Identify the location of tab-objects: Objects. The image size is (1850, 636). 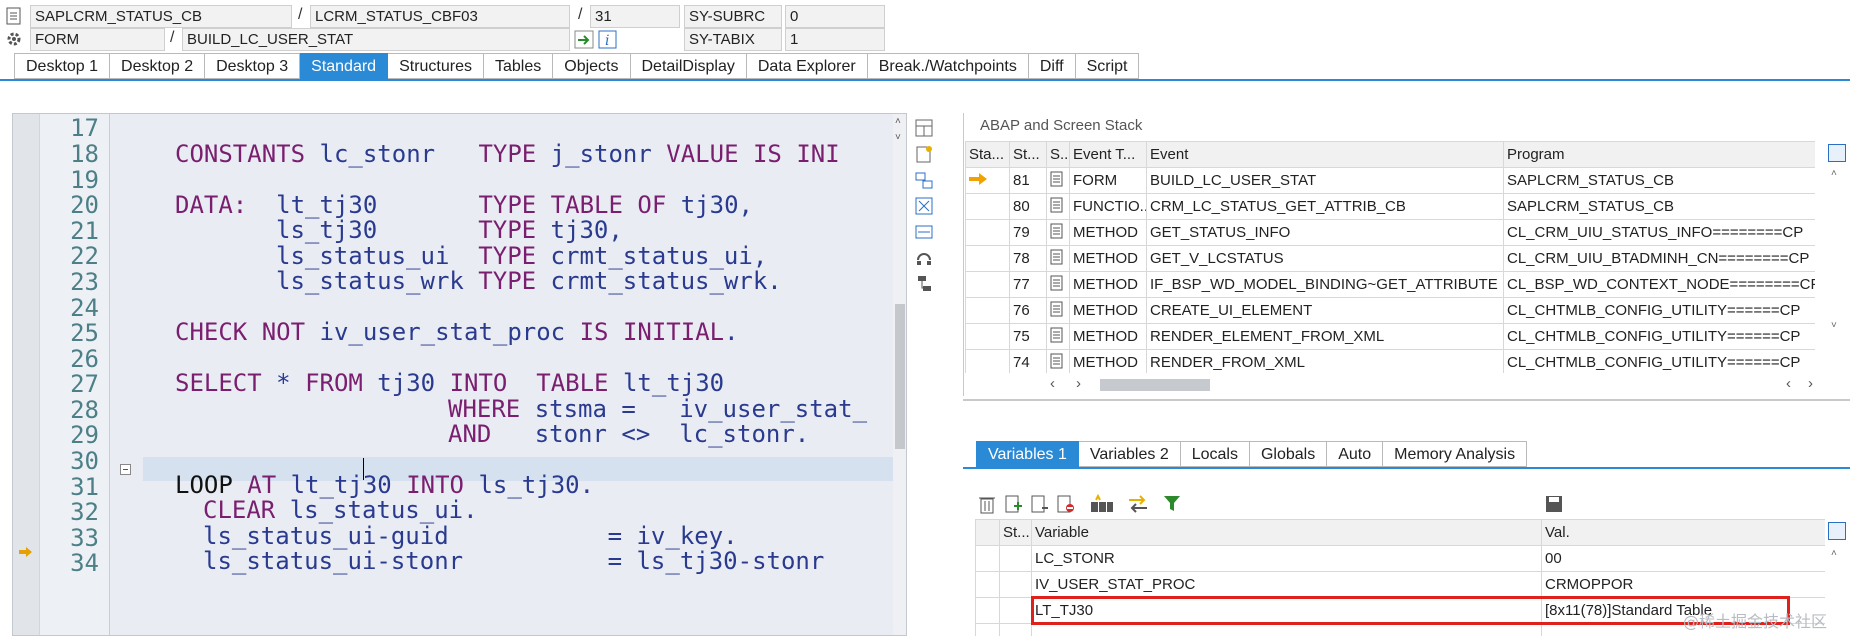
(592, 66).